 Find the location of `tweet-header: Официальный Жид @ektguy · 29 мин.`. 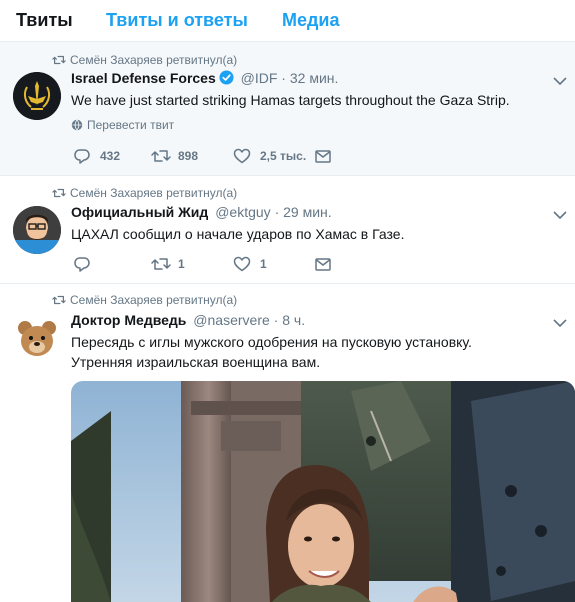

tweet-header: Официальный Жид @ektguy · 29 мин. is located at coordinates (201, 212).